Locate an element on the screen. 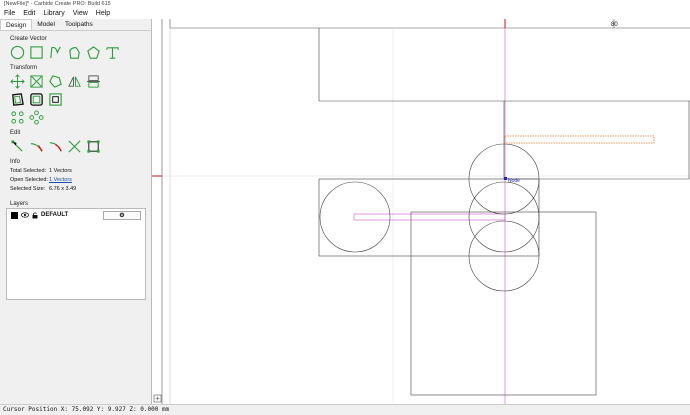 The width and height of the screenshot is (690, 415). transform-title: Transform is located at coordinates (24, 68).